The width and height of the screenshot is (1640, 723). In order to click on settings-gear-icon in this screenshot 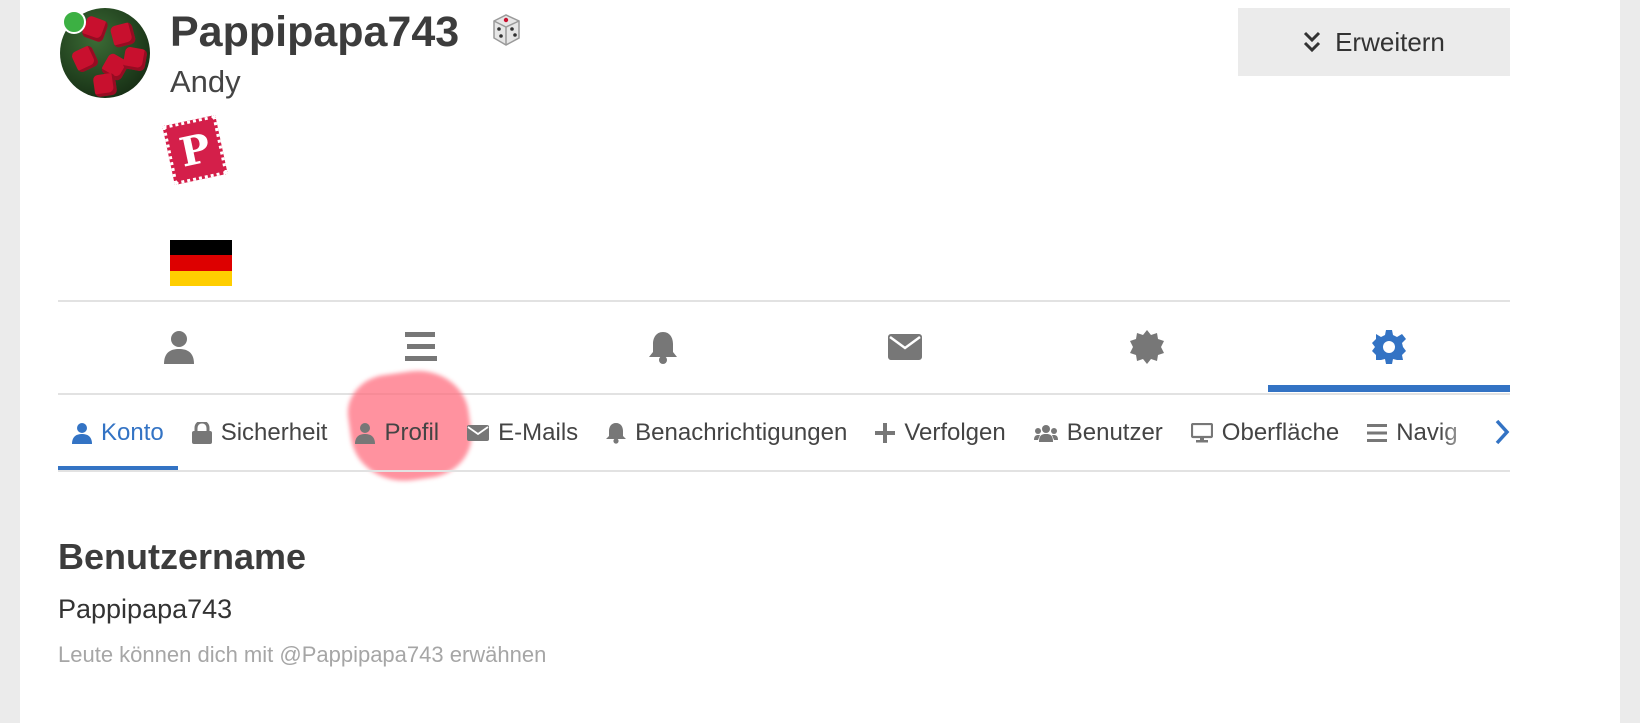, I will do `click(1389, 347)`.